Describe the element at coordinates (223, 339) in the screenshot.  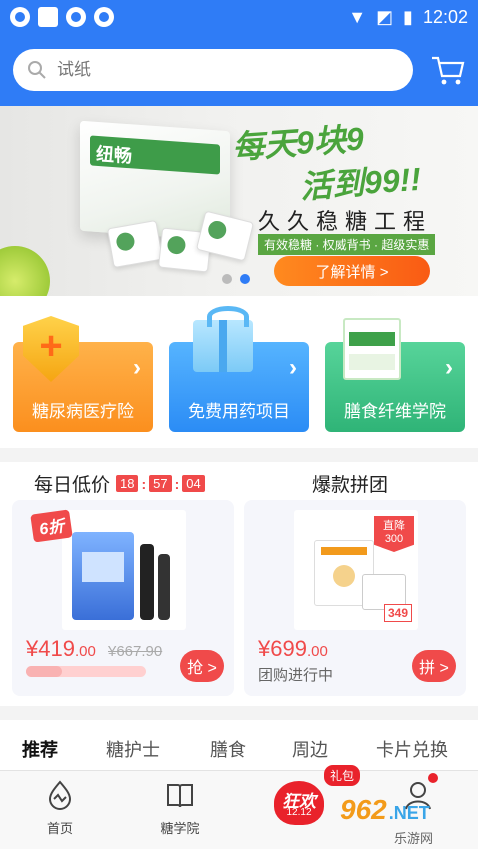
I see `gift-icon` at that location.